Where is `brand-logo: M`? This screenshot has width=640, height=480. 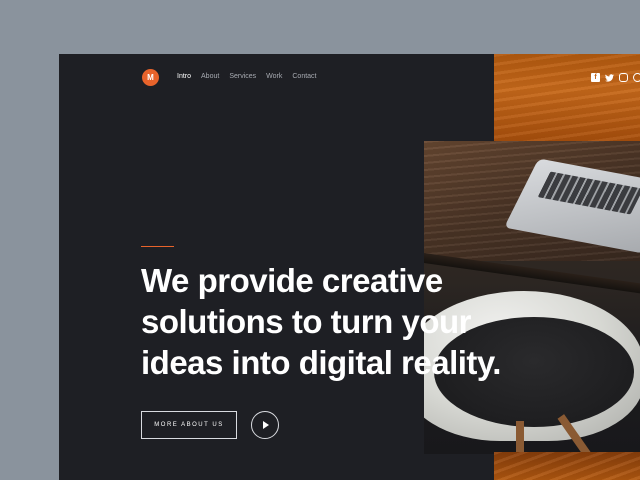
brand-logo: M is located at coordinates (150, 77).